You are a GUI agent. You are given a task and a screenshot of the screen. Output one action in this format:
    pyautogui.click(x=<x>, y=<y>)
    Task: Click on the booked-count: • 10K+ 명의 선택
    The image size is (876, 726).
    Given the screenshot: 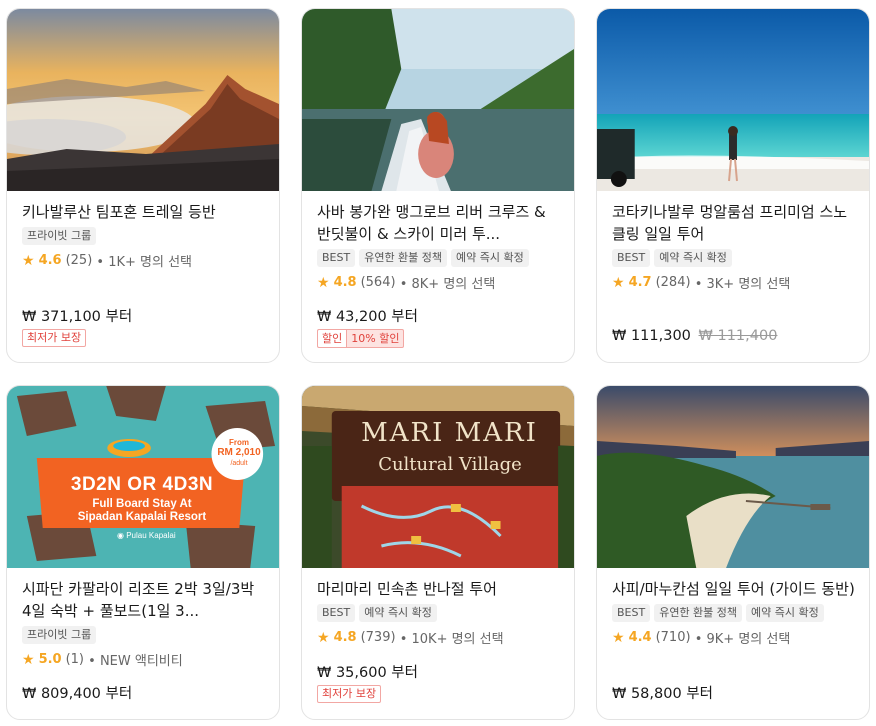 What is the action you would take?
    pyautogui.click(x=451, y=639)
    